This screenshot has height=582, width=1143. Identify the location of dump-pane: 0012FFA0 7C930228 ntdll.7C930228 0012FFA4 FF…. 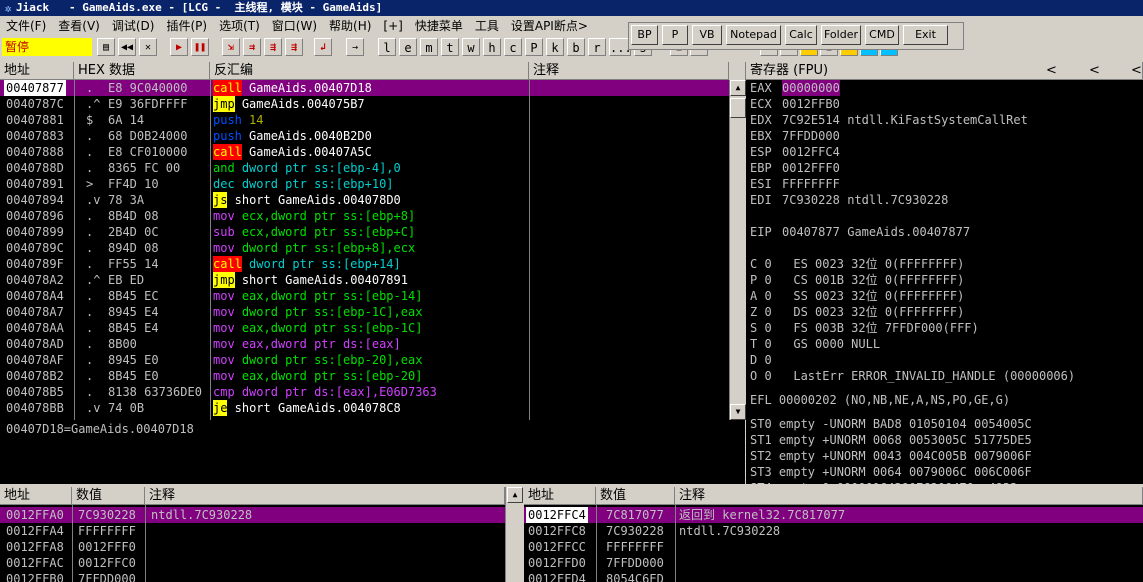
(252, 543).